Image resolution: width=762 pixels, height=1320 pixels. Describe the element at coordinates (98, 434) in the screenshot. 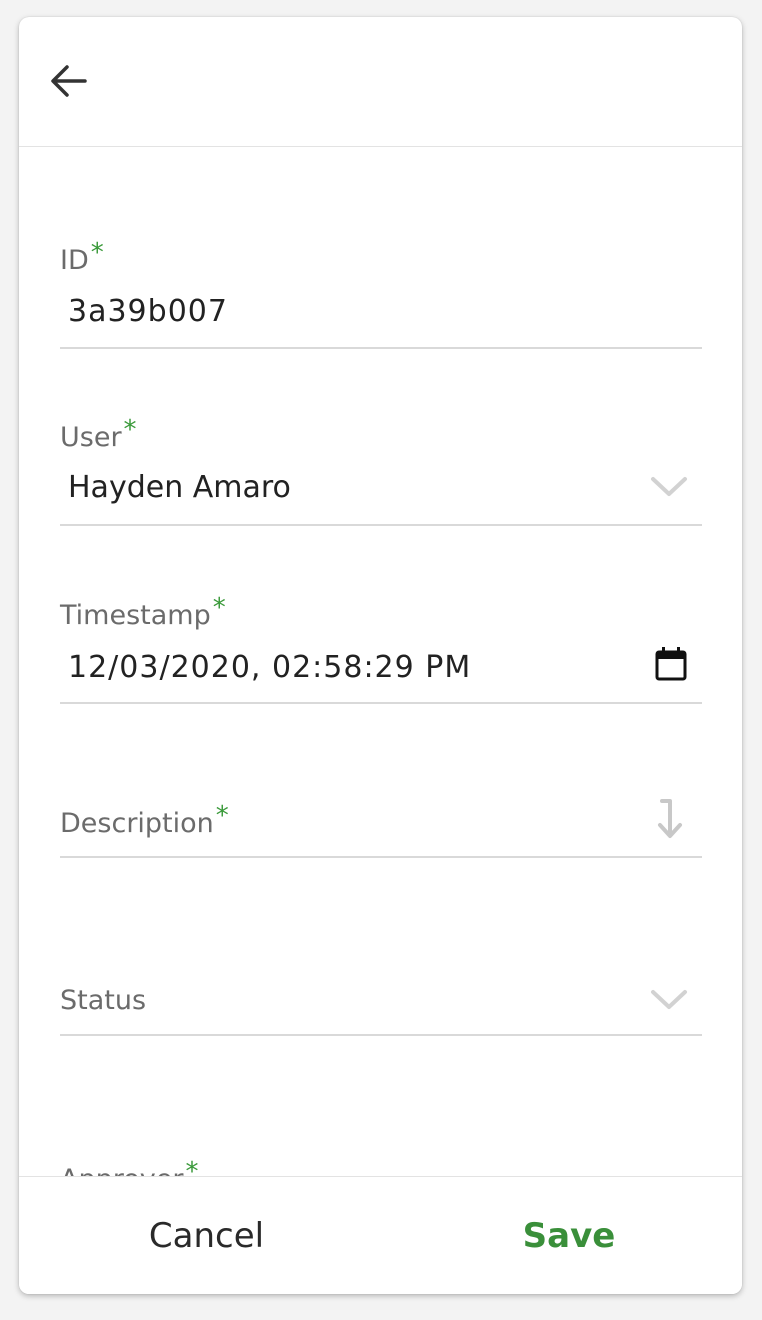

I see `user-label: User*` at that location.